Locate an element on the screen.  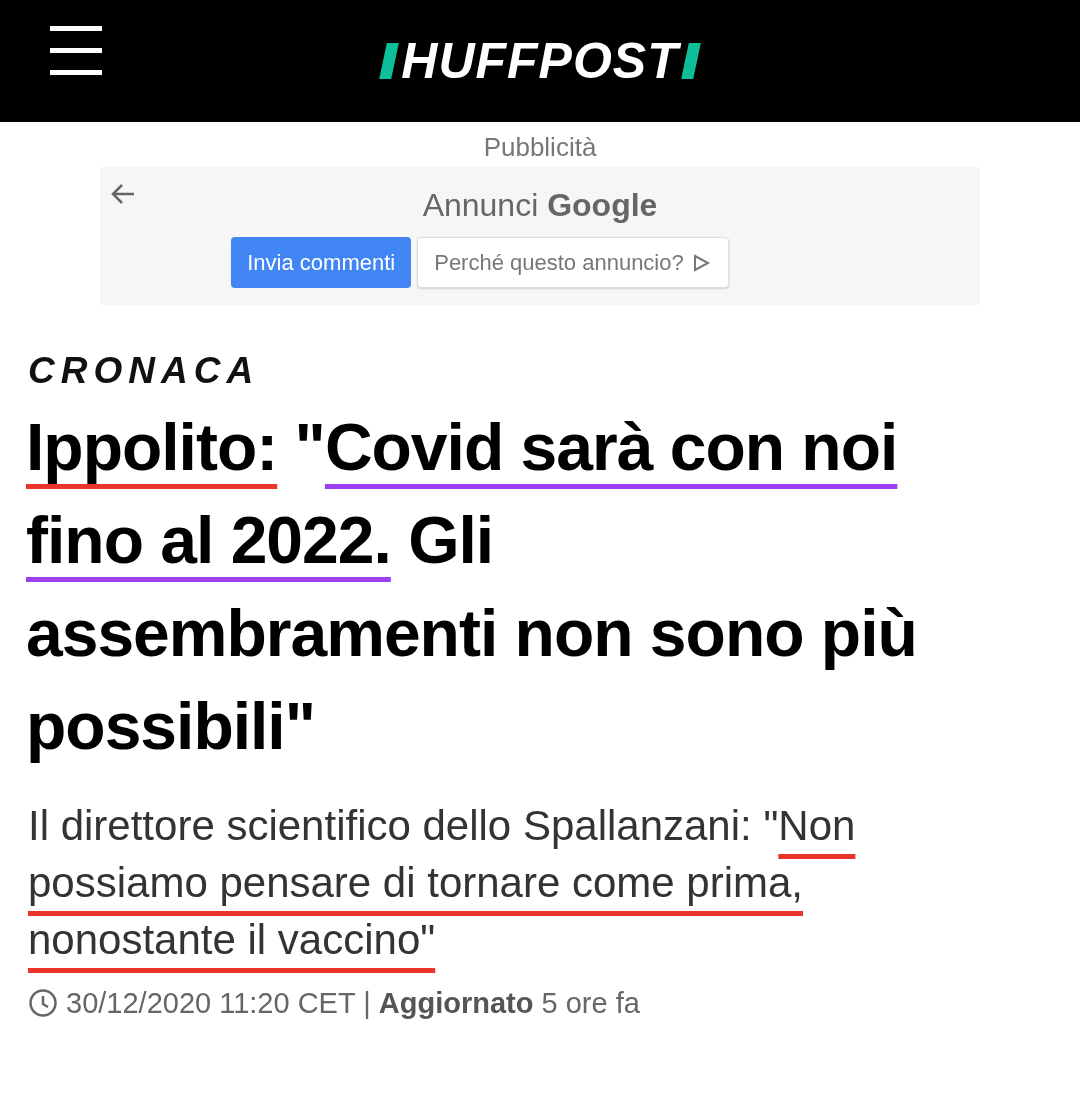
ad-title: Annunci Google is located at coordinates (540, 205).